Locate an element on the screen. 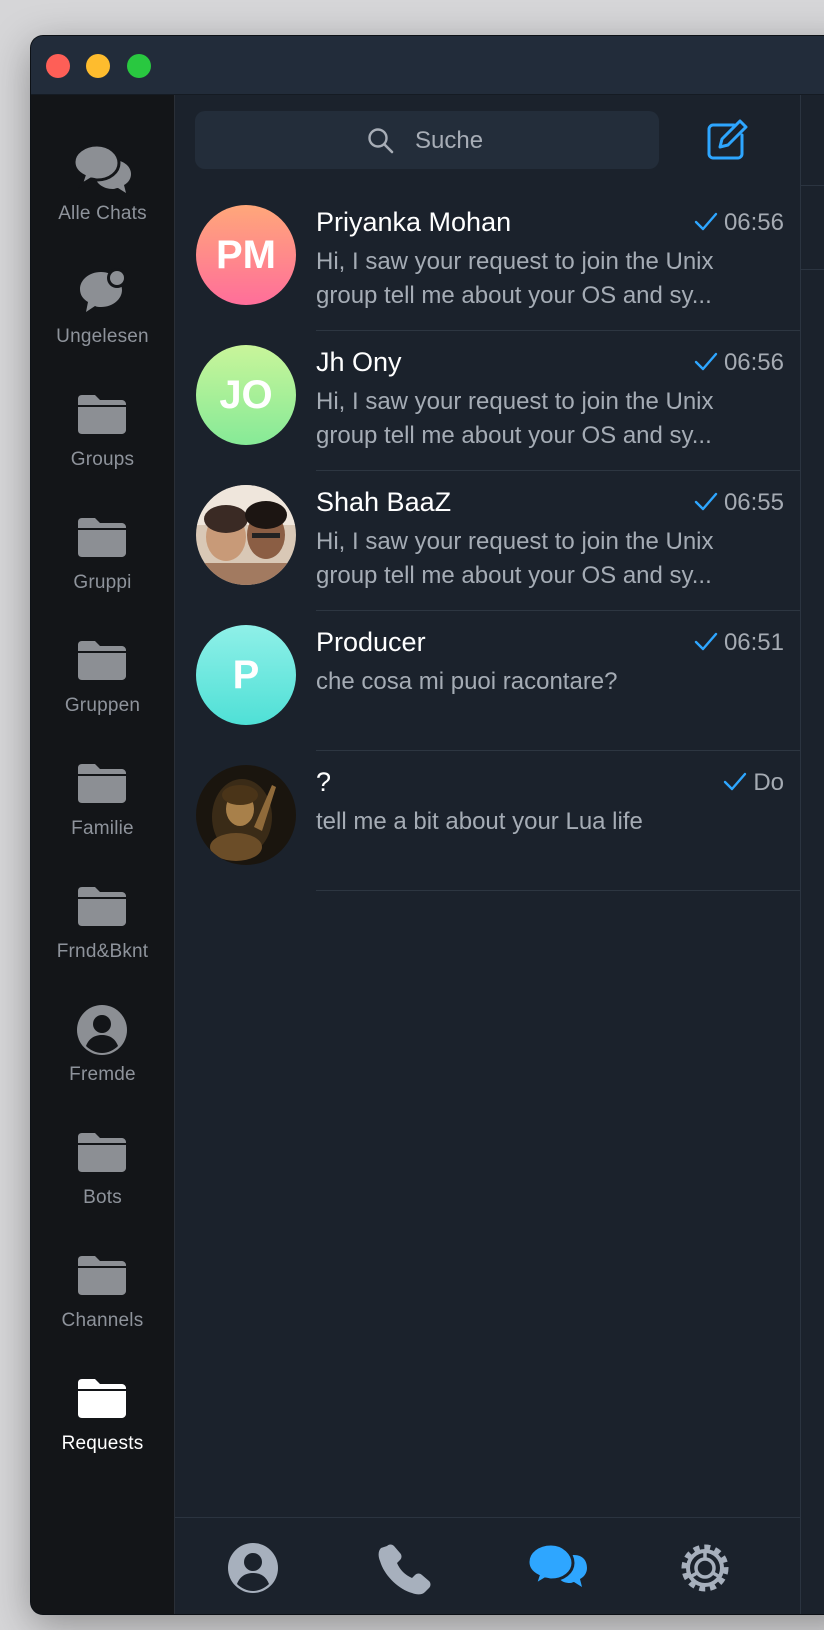 This screenshot has height=1630, width=824. chat-name: Jh Ony is located at coordinates (359, 362).